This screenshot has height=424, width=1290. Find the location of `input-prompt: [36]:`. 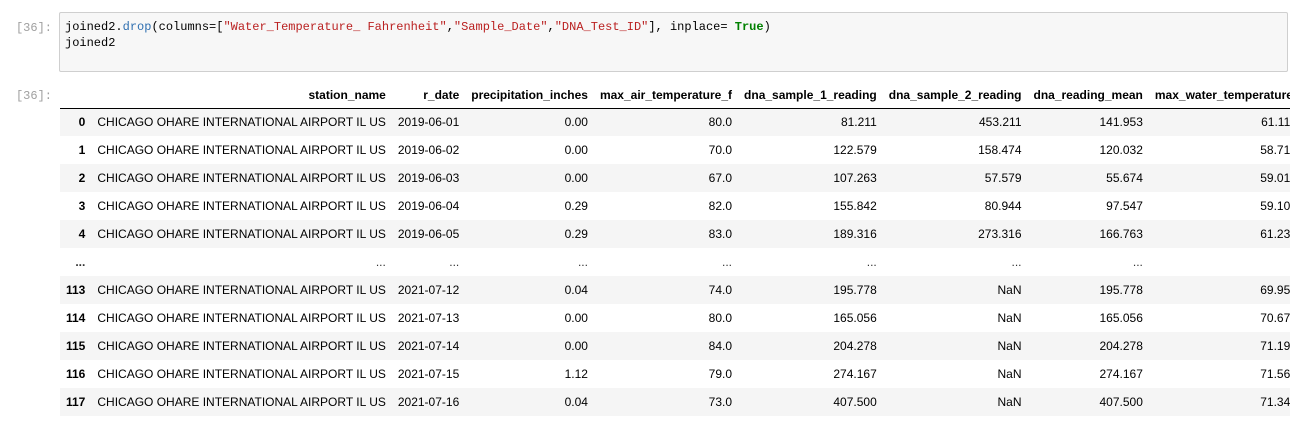

input-prompt: [36]: is located at coordinates (33, 28).